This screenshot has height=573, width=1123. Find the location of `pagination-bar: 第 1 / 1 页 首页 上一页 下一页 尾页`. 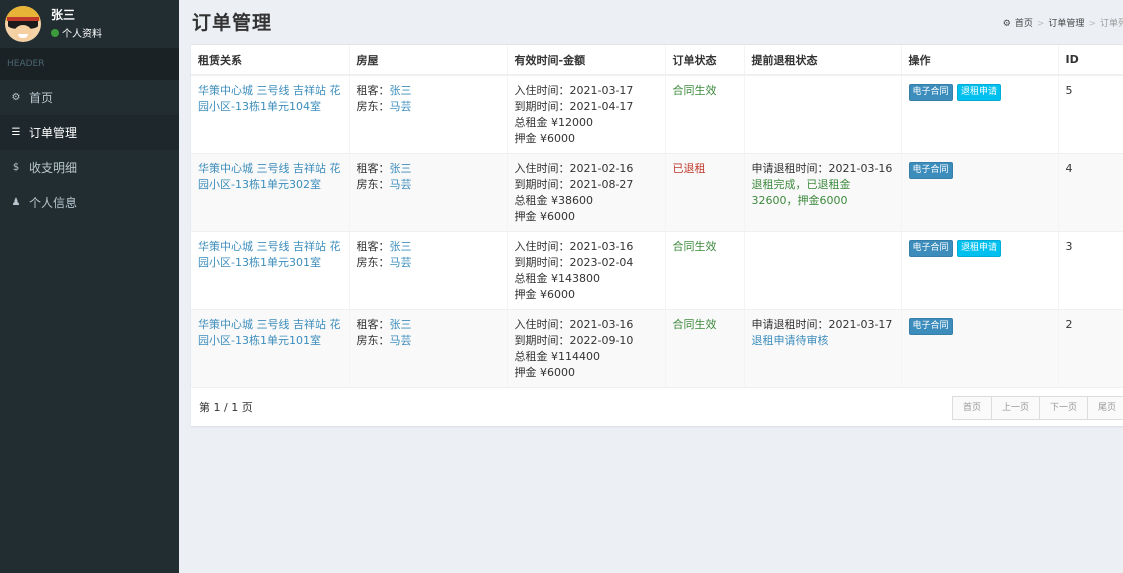

pagination-bar: 第 1 / 1 页 首页 上一页 下一页 尾页 is located at coordinates (657, 407).